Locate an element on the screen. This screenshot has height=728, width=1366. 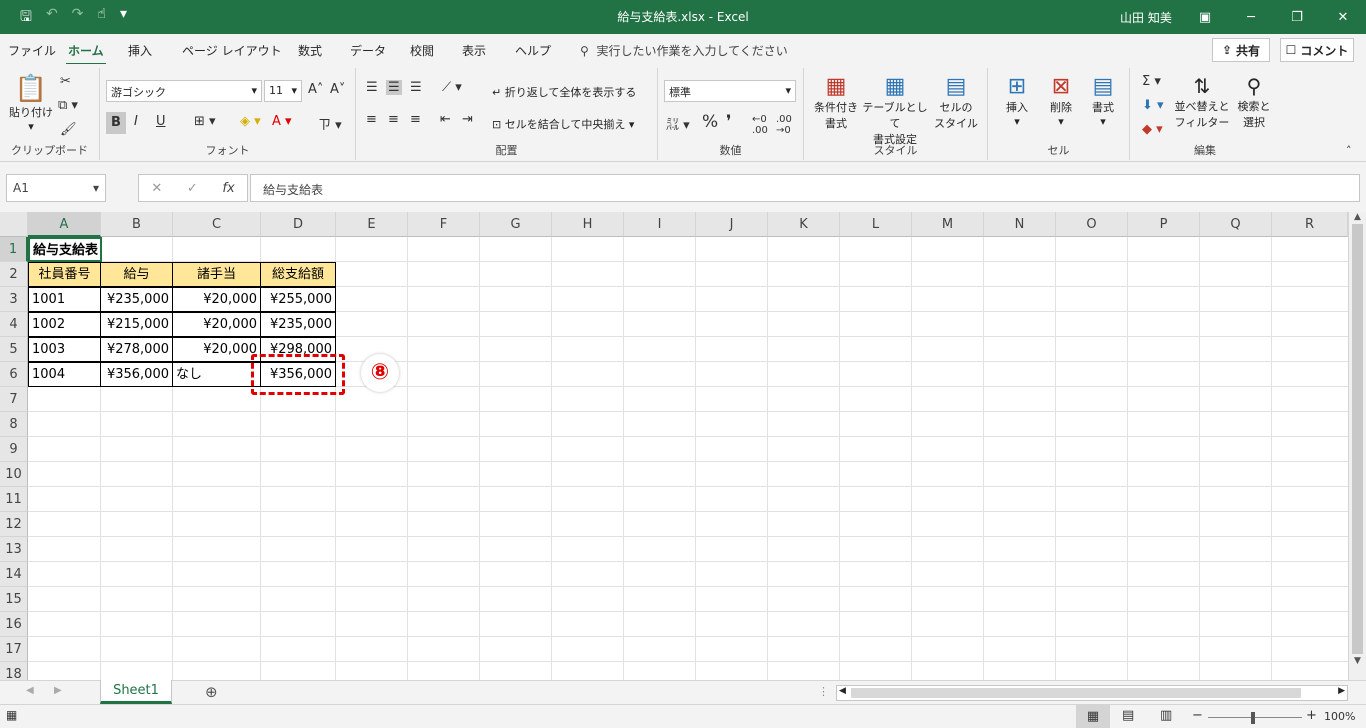
format-cells-button: ▤ 書式 ▾ is located at coordinates (1103, 101).